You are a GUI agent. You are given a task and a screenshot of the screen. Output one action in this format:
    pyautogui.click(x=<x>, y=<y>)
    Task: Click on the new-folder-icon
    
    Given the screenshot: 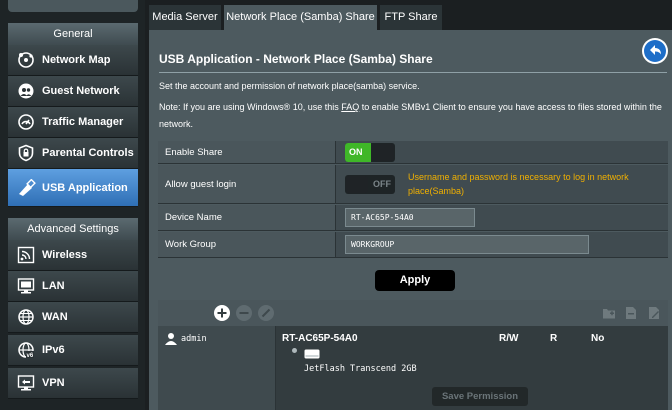 What is the action you would take?
    pyautogui.click(x=609, y=315)
    